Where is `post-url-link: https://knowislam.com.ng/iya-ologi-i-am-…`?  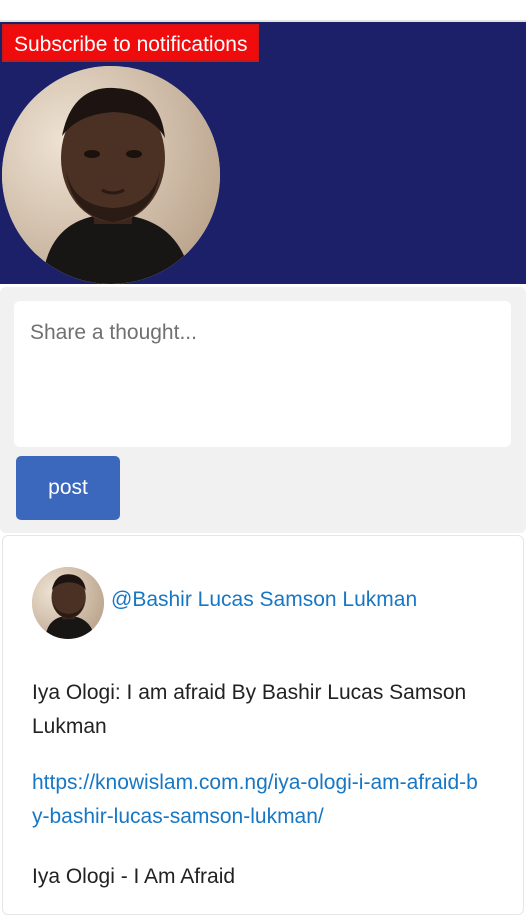 post-url-link: https://knowislam.com.ng/iya-ologi-i-am-… is located at coordinates (257, 800).